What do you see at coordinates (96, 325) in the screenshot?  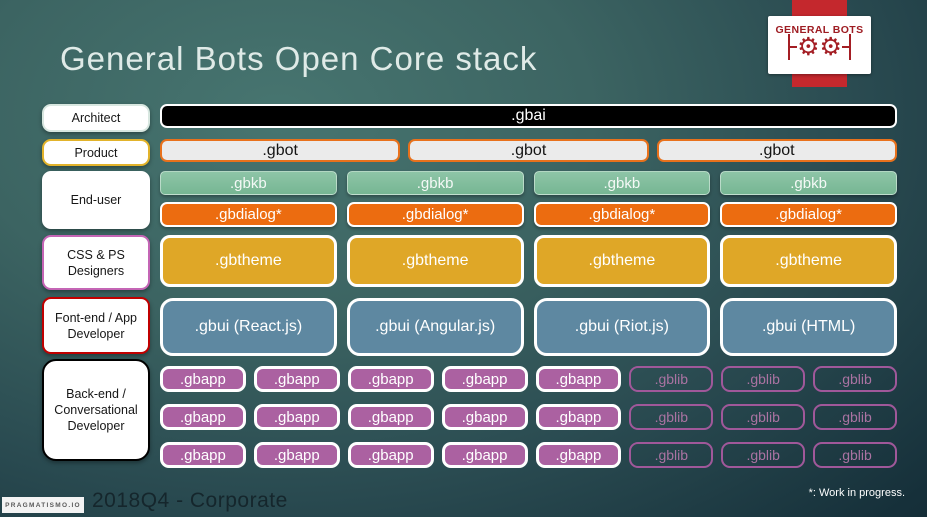 I see `row-label-frontend-app-developer: Font-end / App Developer` at bounding box center [96, 325].